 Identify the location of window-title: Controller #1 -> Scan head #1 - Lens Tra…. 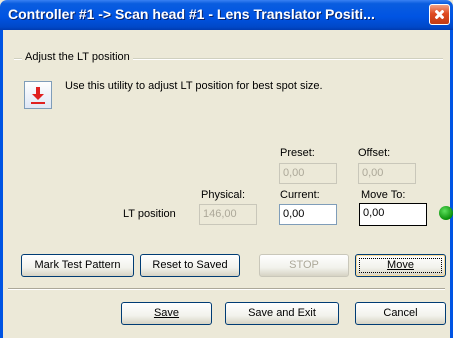
(191, 14).